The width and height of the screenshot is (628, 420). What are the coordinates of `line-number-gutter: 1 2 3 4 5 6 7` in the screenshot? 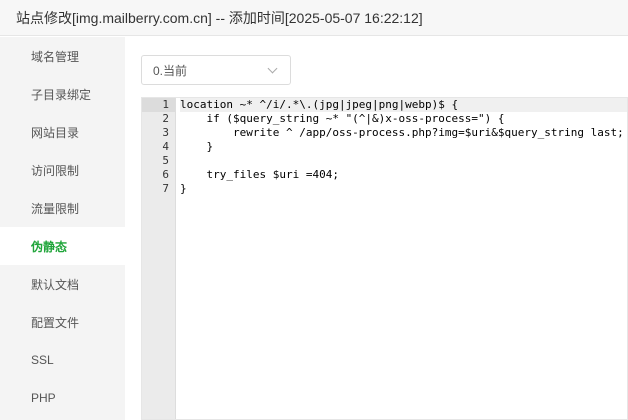 It's located at (159, 258).